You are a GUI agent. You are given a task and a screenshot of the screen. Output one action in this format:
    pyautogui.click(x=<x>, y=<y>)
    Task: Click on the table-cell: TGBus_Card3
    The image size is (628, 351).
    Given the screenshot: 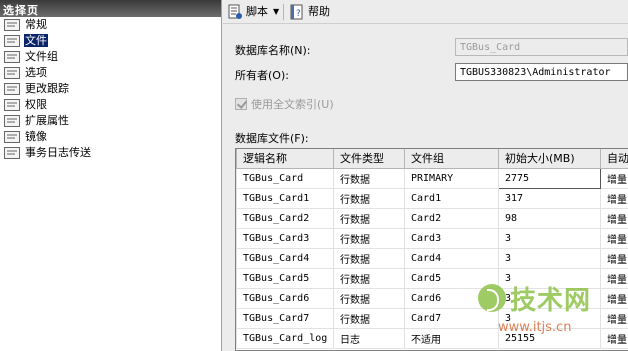 What is the action you would take?
    pyautogui.click(x=285, y=238)
    